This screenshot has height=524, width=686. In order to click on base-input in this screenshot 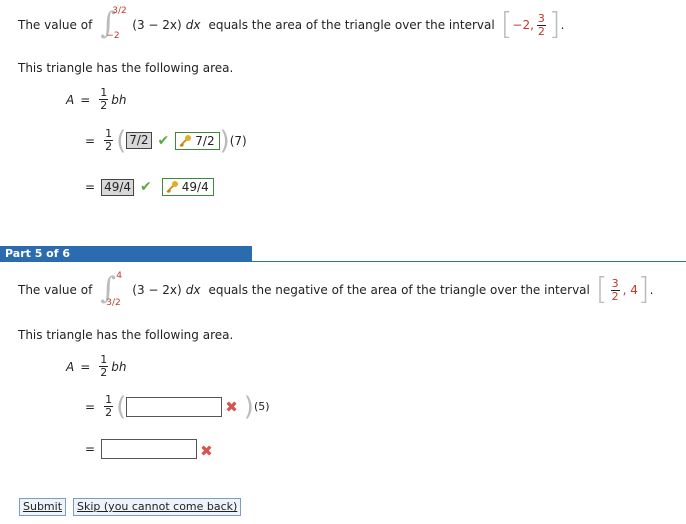, I will do `click(174, 406)`.